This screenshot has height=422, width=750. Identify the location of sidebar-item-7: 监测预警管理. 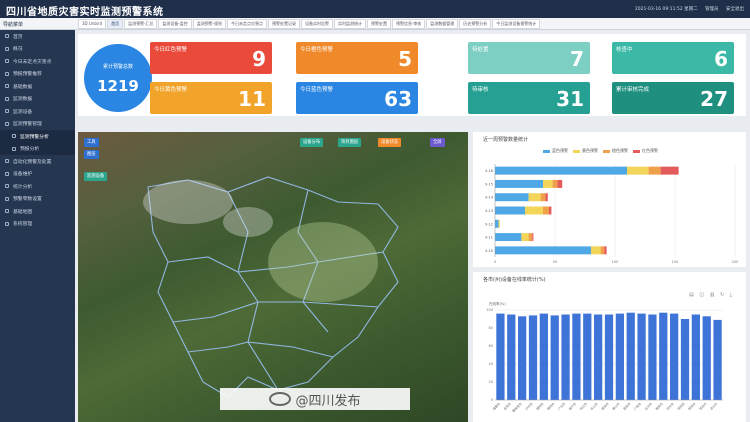
(37, 124).